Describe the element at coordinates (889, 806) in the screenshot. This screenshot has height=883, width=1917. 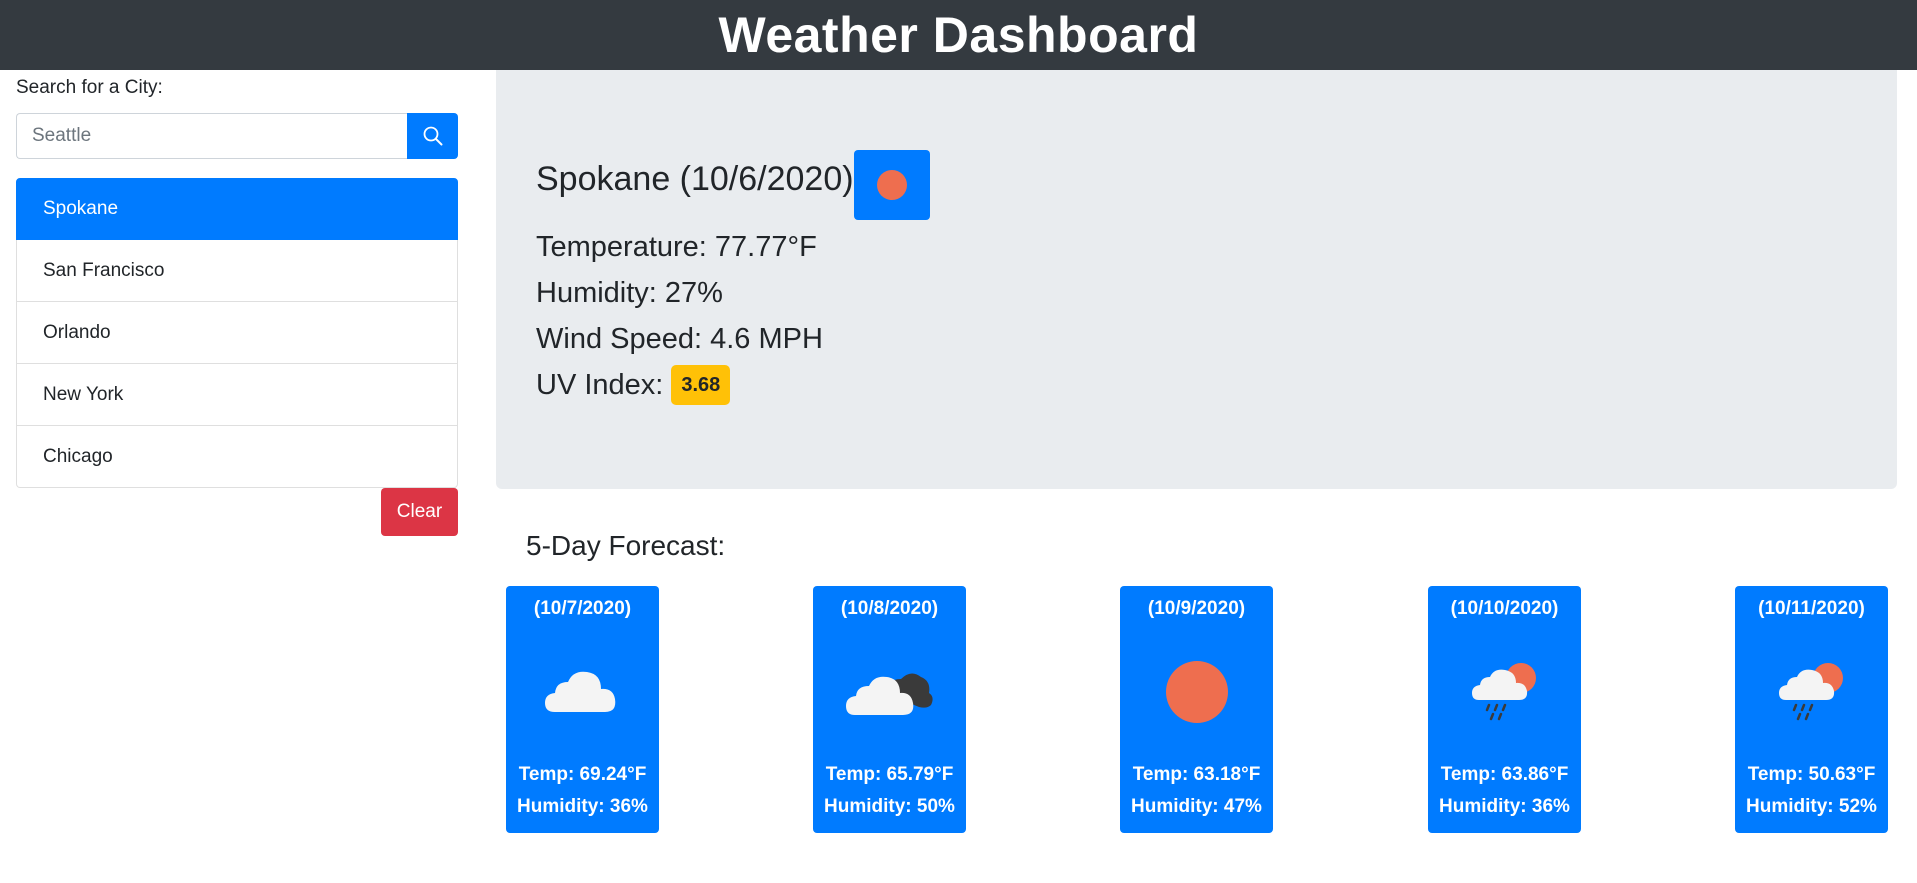
I see `forecast-humidity: Humidity: 50%` at that location.